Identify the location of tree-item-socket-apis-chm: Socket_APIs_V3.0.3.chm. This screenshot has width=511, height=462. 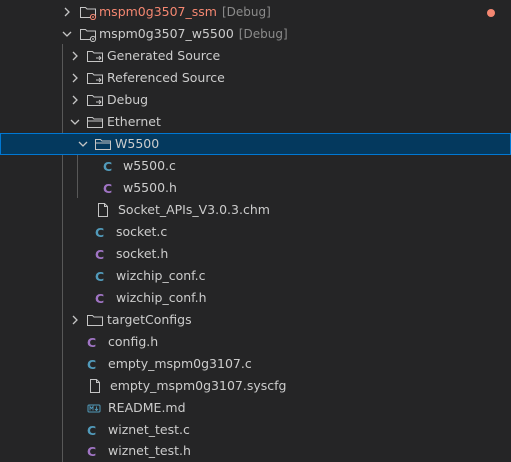
(255, 210).